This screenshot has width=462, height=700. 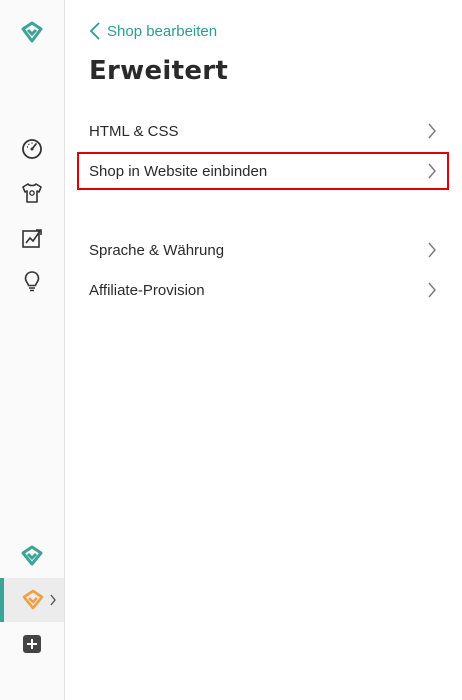 What do you see at coordinates (263, 290) in the screenshot?
I see `menu-item-affiliate: Affiliate-Provision` at bounding box center [263, 290].